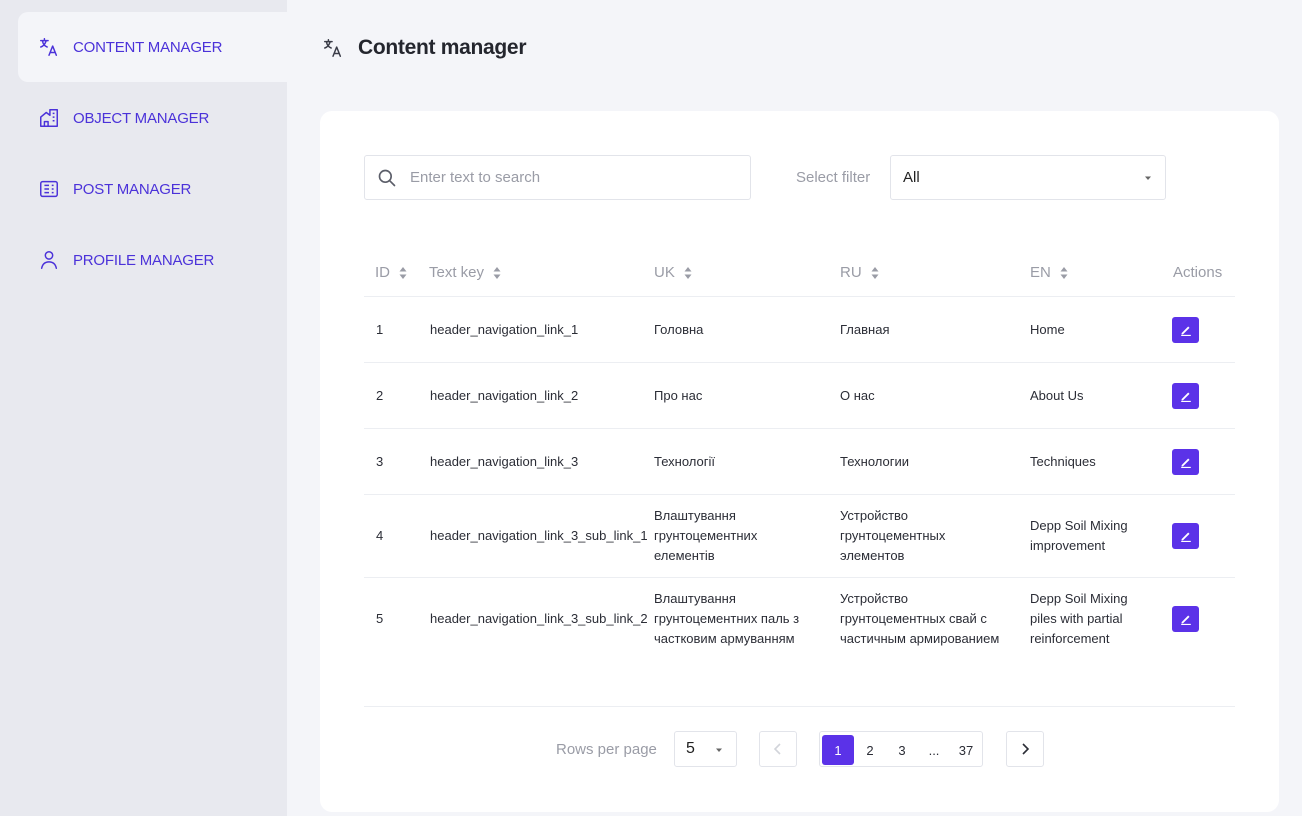 The height and width of the screenshot is (816, 1302). Describe the element at coordinates (706, 535) in the screenshot. I see `cell-uk: Влаштування грунтоцементних елементів` at that location.